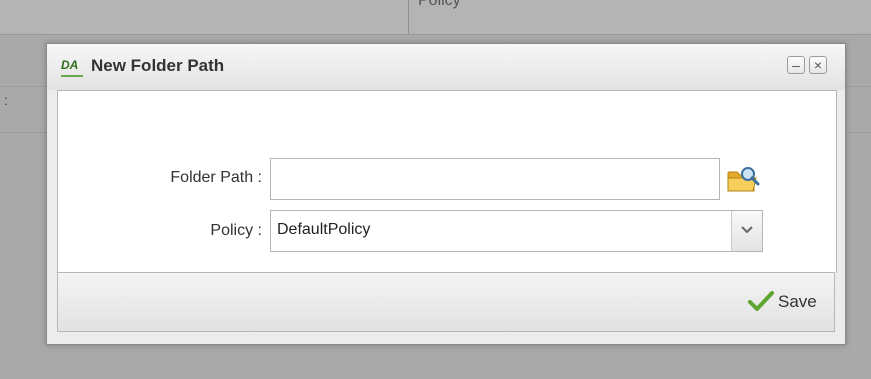 Image resolution: width=871 pixels, height=379 pixels. I want to click on folder-browse-button, so click(743, 180).